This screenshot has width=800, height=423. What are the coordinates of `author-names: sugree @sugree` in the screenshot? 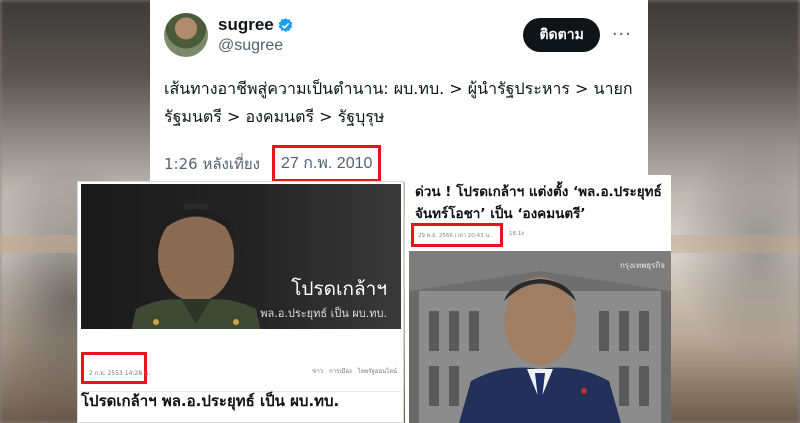 It's located at (370, 35).